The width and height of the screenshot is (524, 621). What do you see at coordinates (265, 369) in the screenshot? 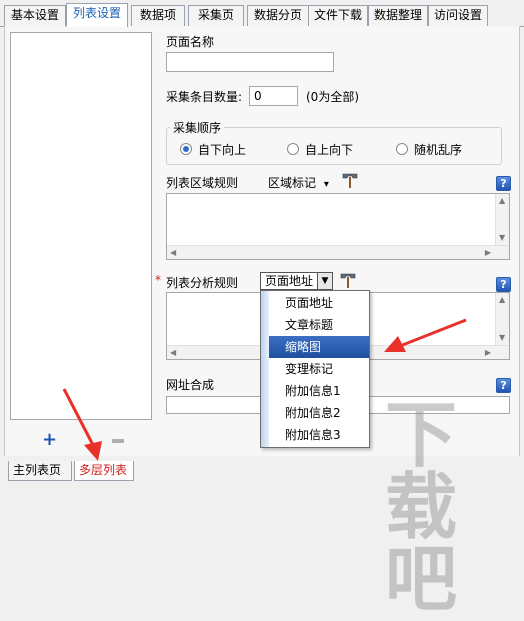
I see `dropdown-strip` at bounding box center [265, 369].